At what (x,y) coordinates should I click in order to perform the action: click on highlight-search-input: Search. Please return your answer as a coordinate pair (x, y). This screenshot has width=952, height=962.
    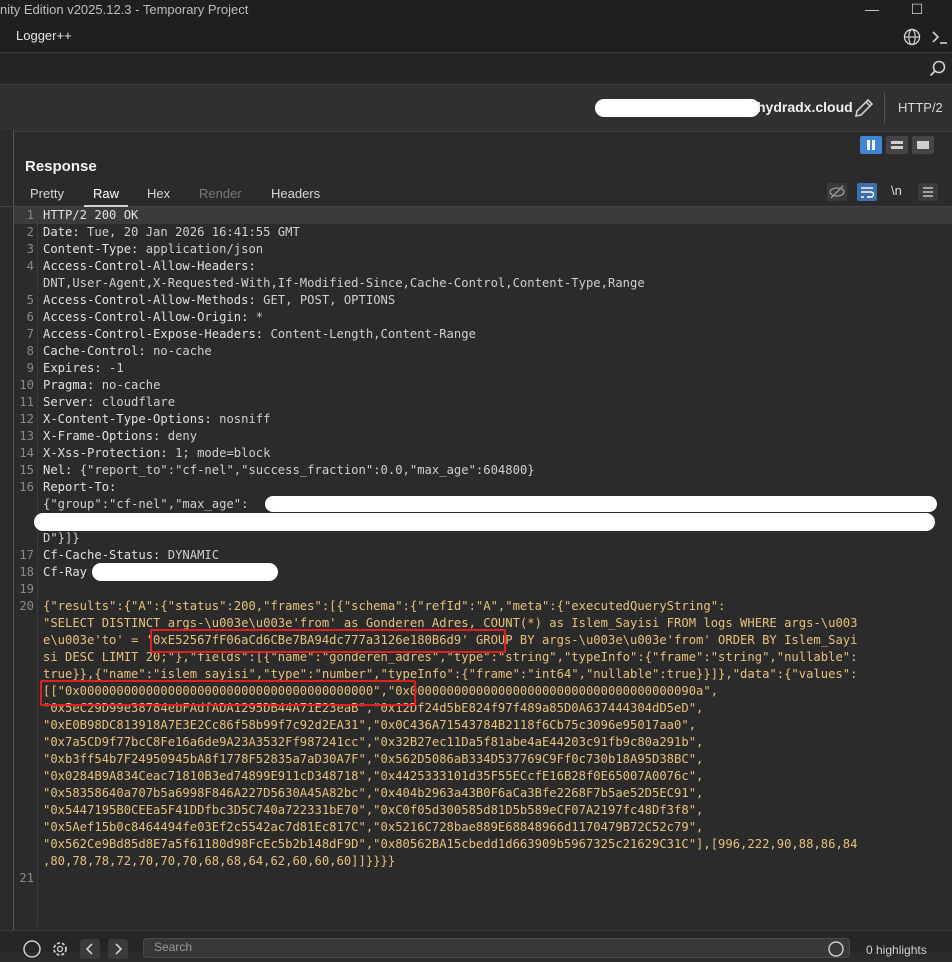
    Looking at the image, I should click on (496, 948).